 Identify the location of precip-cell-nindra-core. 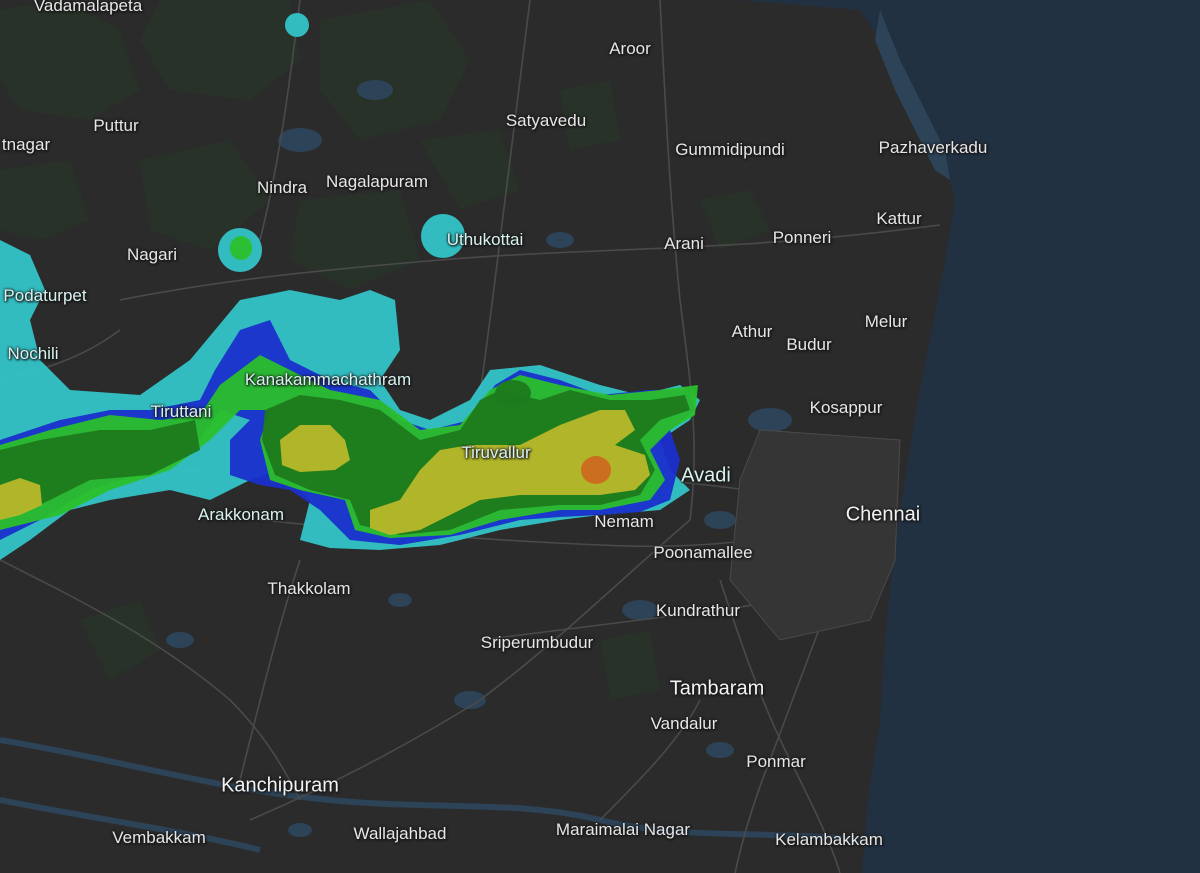
(241, 248).